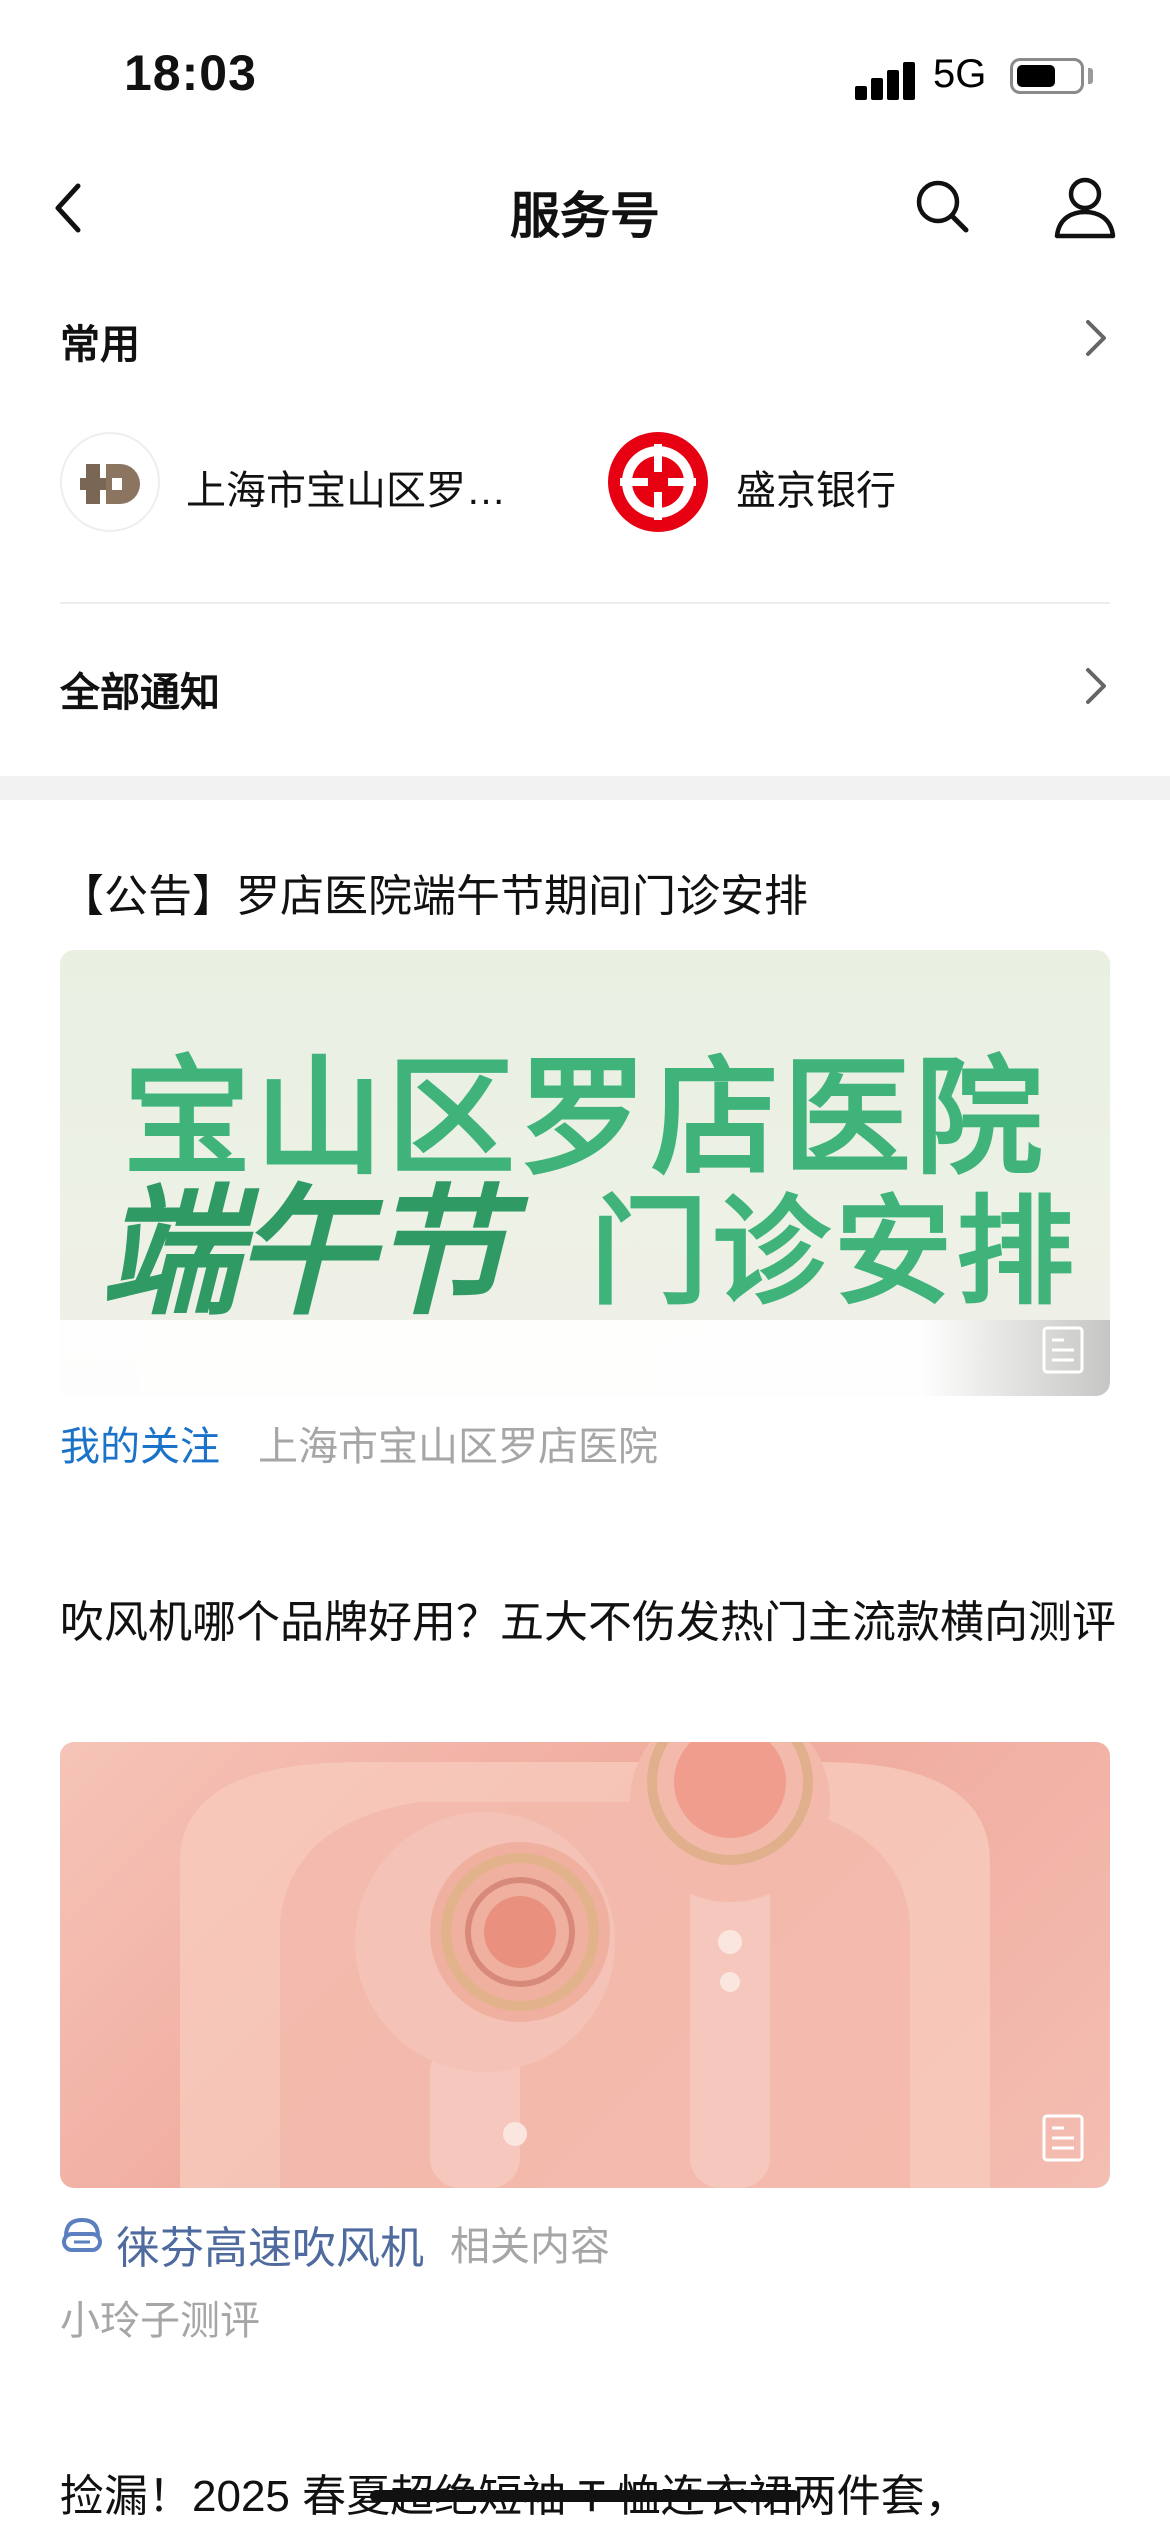 The width and height of the screenshot is (1170, 2532). I want to click on product-tag-icon, so click(82, 2236).